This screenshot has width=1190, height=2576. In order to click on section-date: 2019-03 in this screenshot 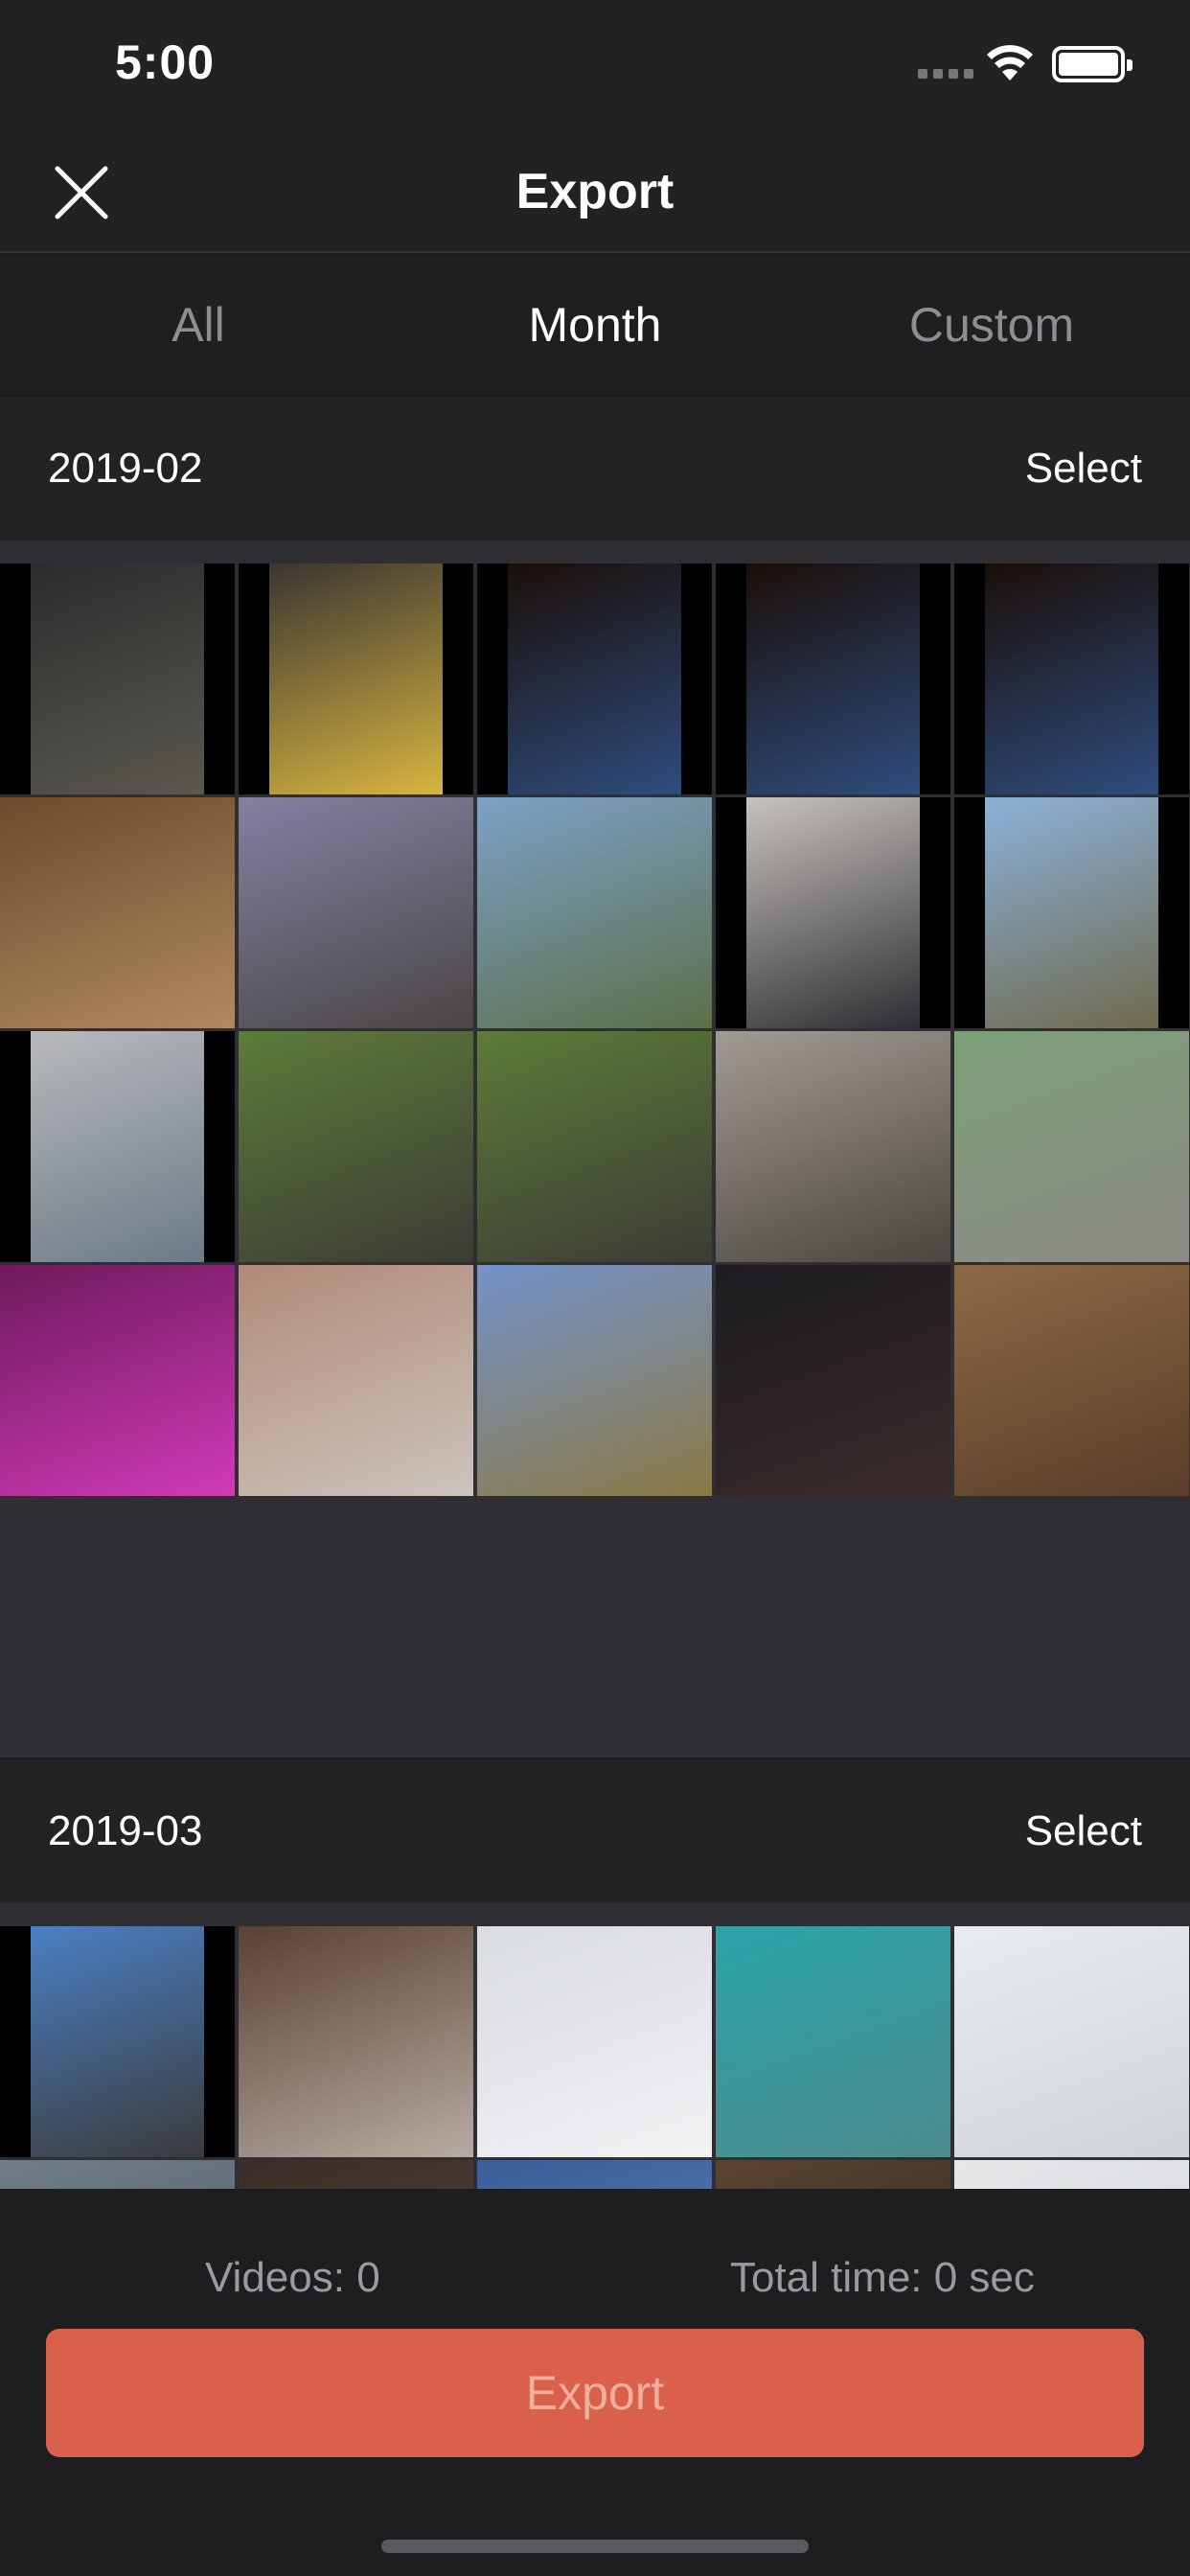, I will do `click(125, 1830)`.